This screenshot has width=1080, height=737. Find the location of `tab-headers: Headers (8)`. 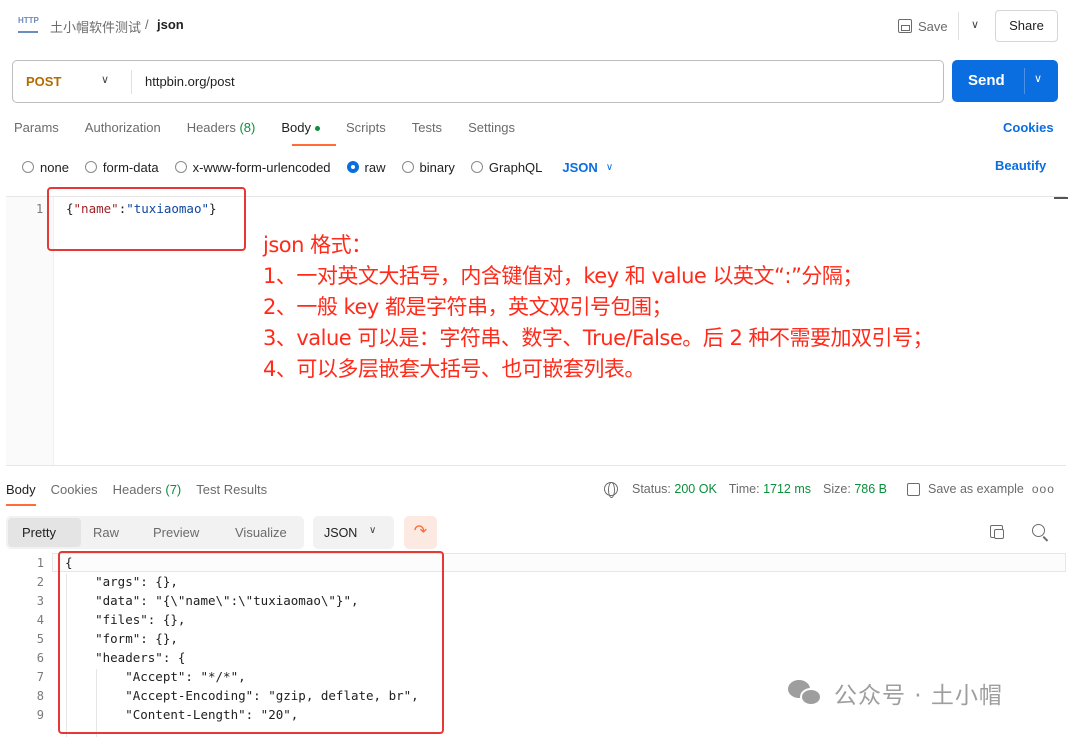

tab-headers: Headers (8) is located at coordinates (221, 130).